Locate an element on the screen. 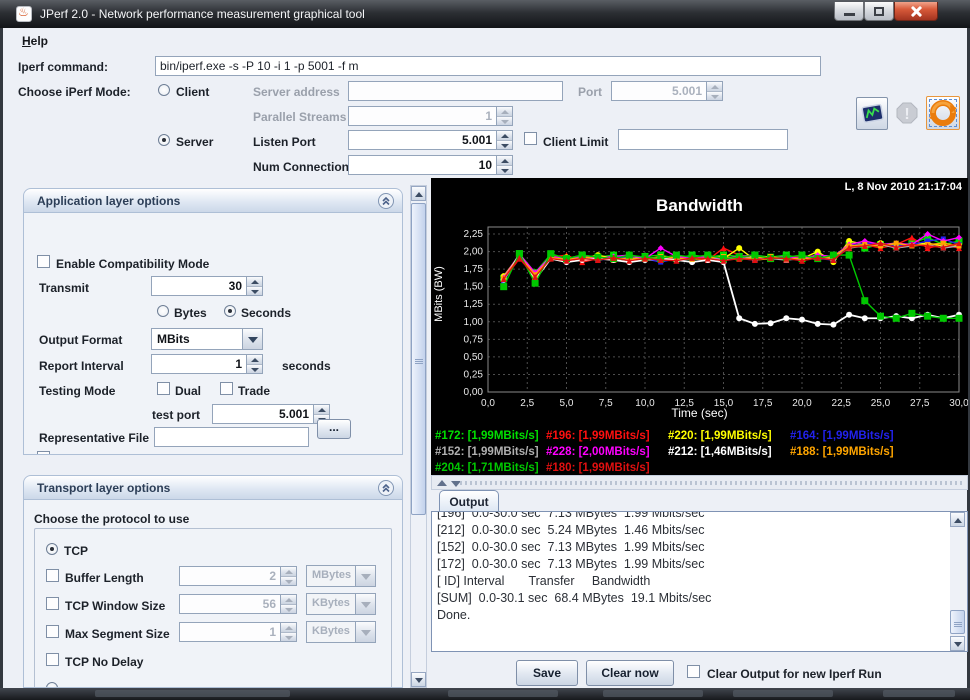  menu-help: Help is located at coordinates (35, 41).